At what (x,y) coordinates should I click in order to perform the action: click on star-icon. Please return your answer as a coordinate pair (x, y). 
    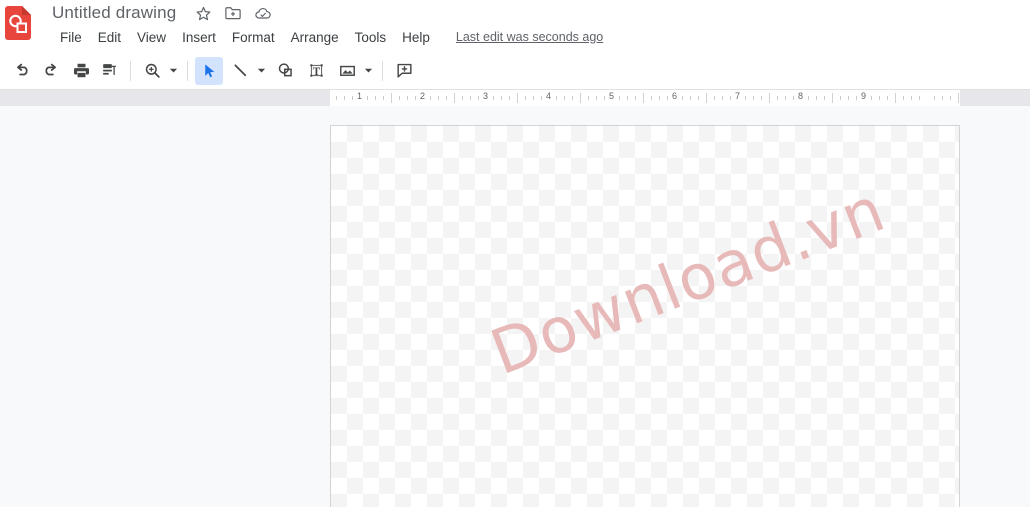
    Looking at the image, I should click on (203, 13).